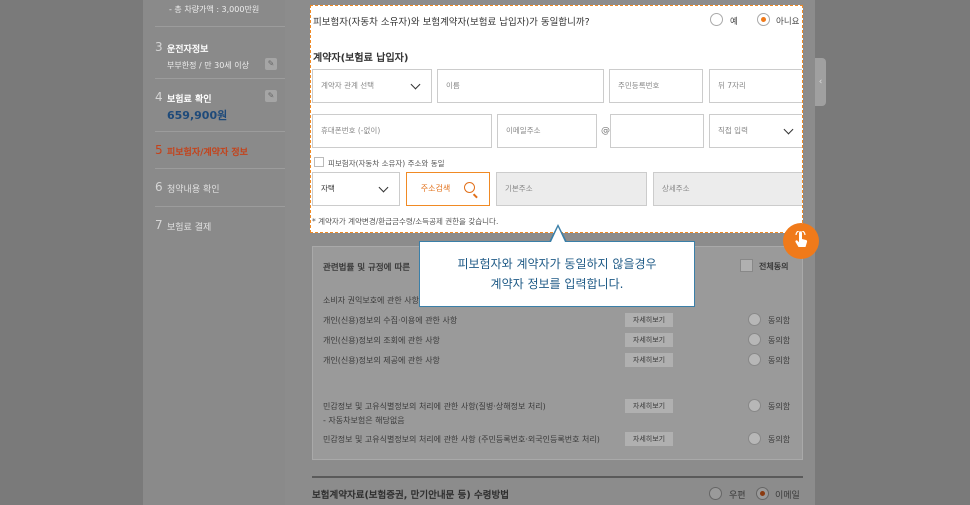  What do you see at coordinates (547, 131) in the screenshot?
I see `email-id-input: 이메일주소` at bounding box center [547, 131].